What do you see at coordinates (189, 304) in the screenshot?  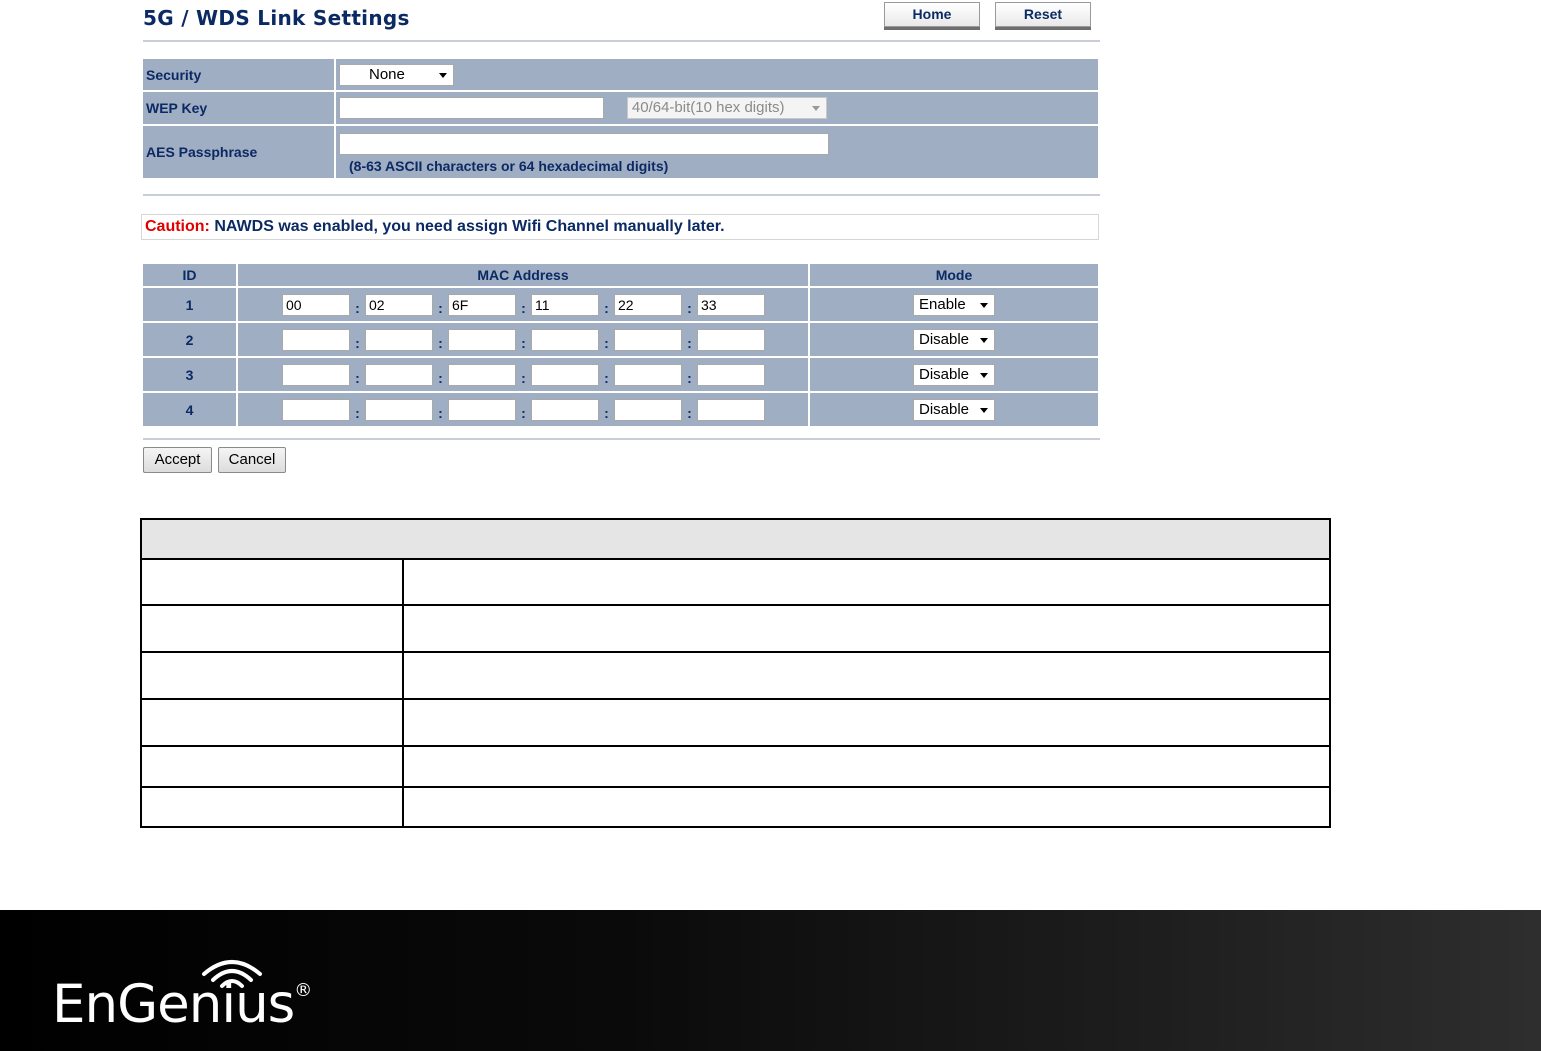 I see `wds-row-id: 1` at bounding box center [189, 304].